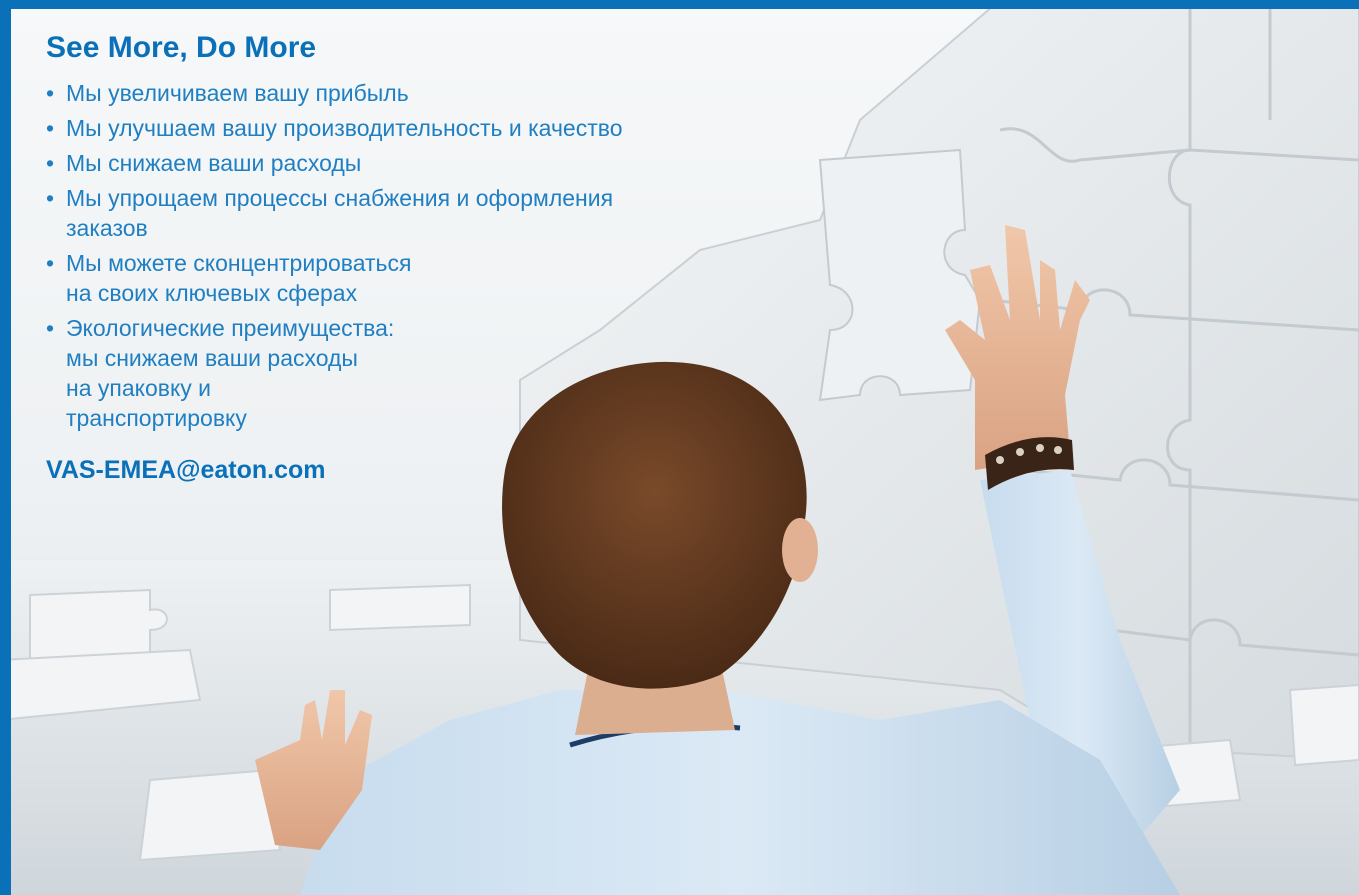 This screenshot has width=1359, height=895. What do you see at coordinates (139, 388) in the screenshot?
I see `benefit-text: на упаковку и` at bounding box center [139, 388].